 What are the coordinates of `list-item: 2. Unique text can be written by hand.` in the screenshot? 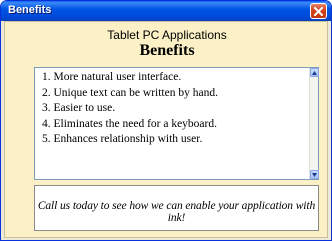 It's located at (130, 92).